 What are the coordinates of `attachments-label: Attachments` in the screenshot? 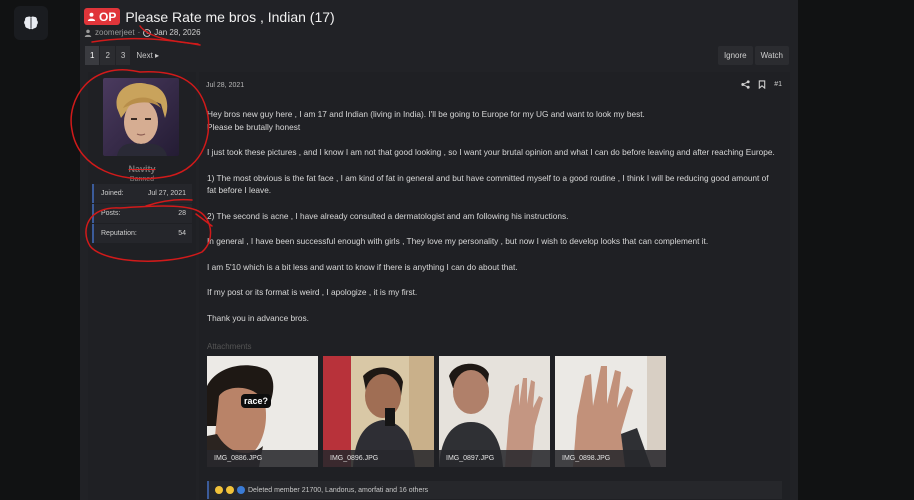 It's located at (229, 346).